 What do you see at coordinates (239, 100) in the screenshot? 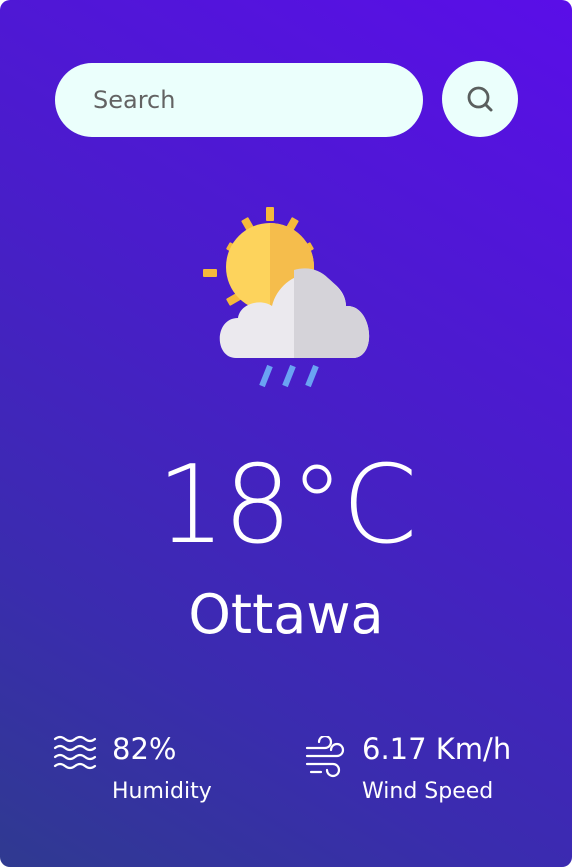
I see `search-input` at bounding box center [239, 100].